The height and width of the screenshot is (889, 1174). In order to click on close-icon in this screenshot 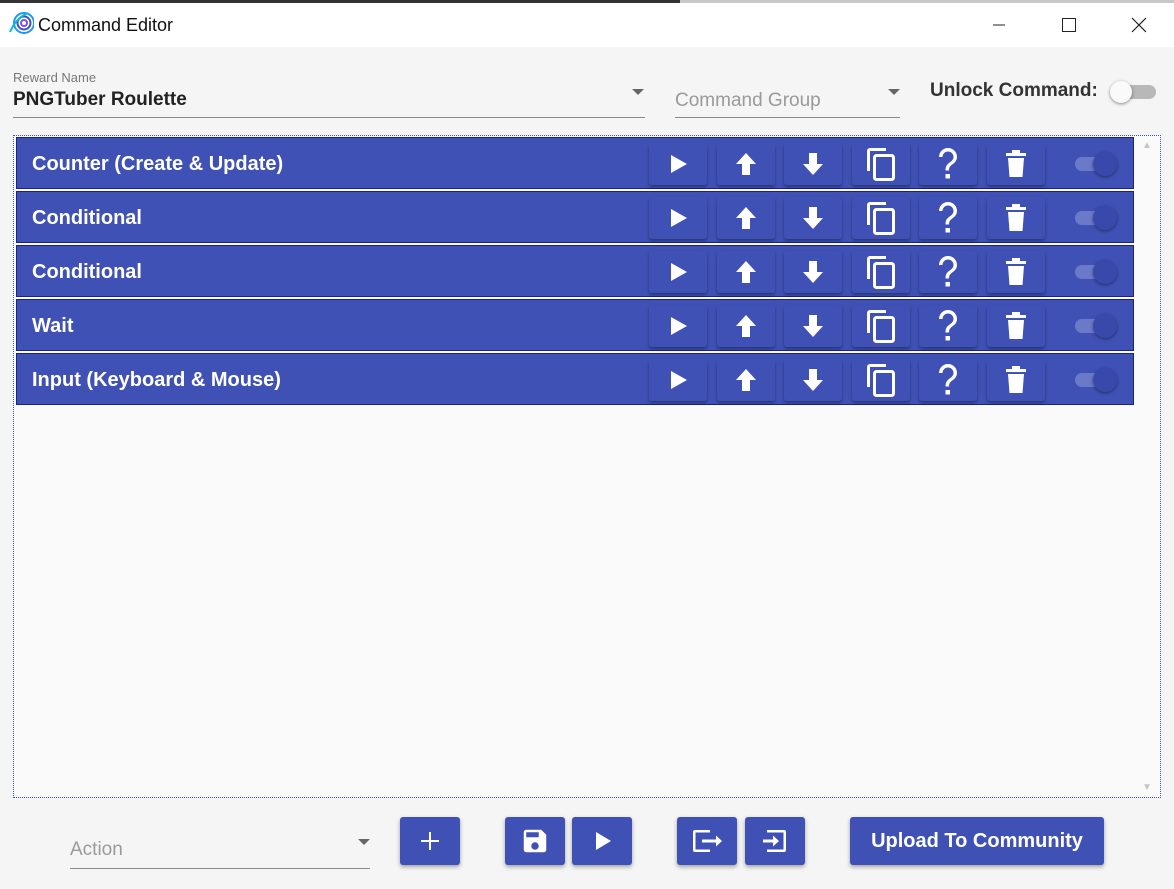, I will do `click(1139, 25)`.